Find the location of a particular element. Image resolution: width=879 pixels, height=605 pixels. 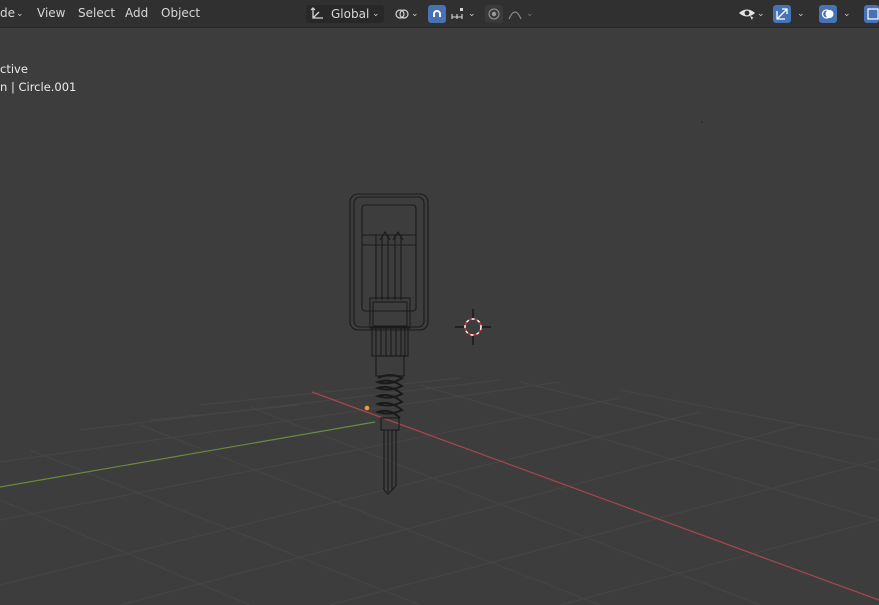

gizmo-toggle-icon is located at coordinates (782, 14).